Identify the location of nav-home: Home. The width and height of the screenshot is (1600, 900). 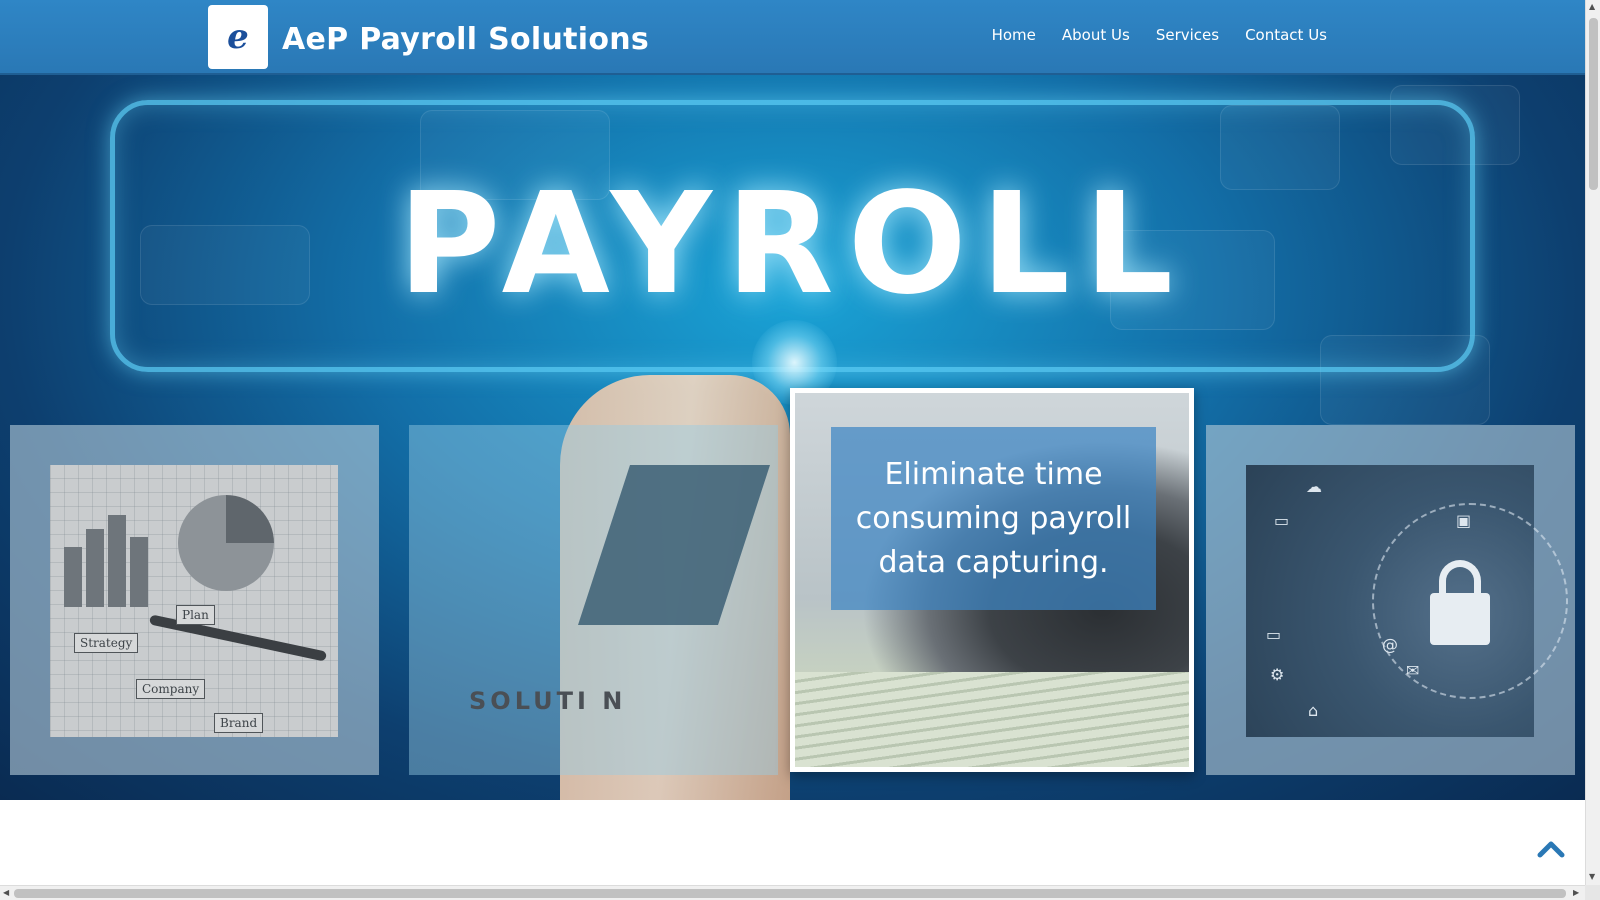
(1014, 35).